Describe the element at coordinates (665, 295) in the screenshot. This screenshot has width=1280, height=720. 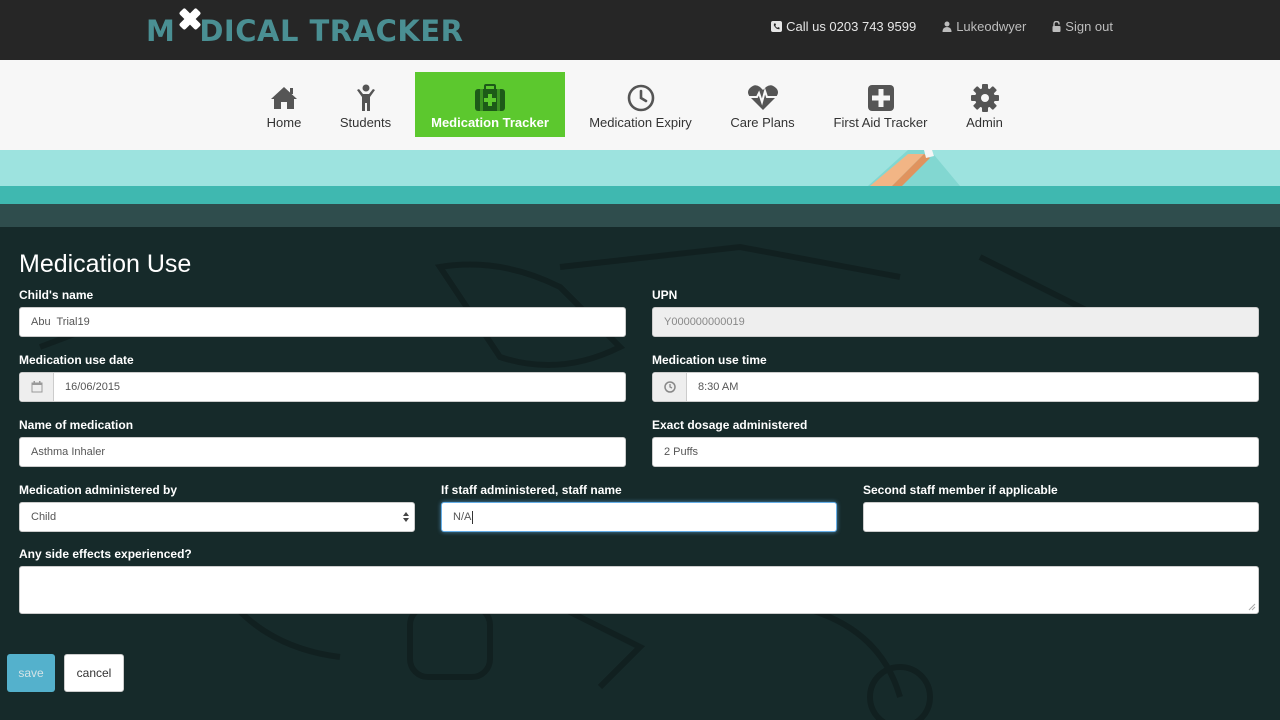
I see `upn-label: UPN` at that location.